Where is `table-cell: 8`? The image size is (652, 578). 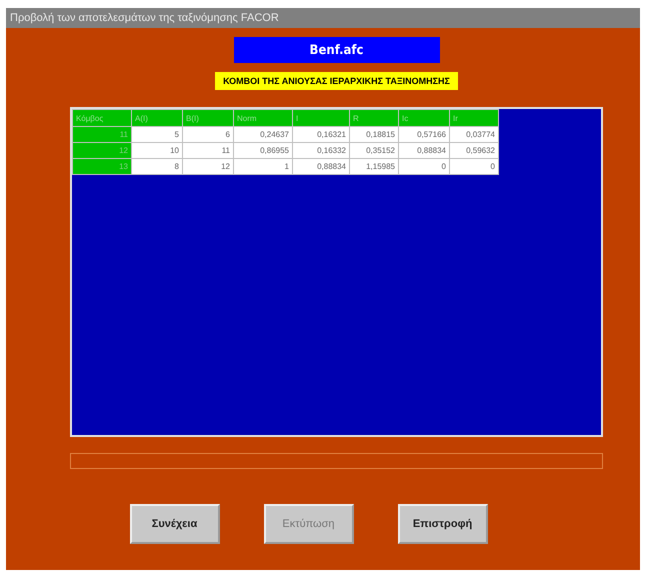
table-cell: 8 is located at coordinates (157, 166).